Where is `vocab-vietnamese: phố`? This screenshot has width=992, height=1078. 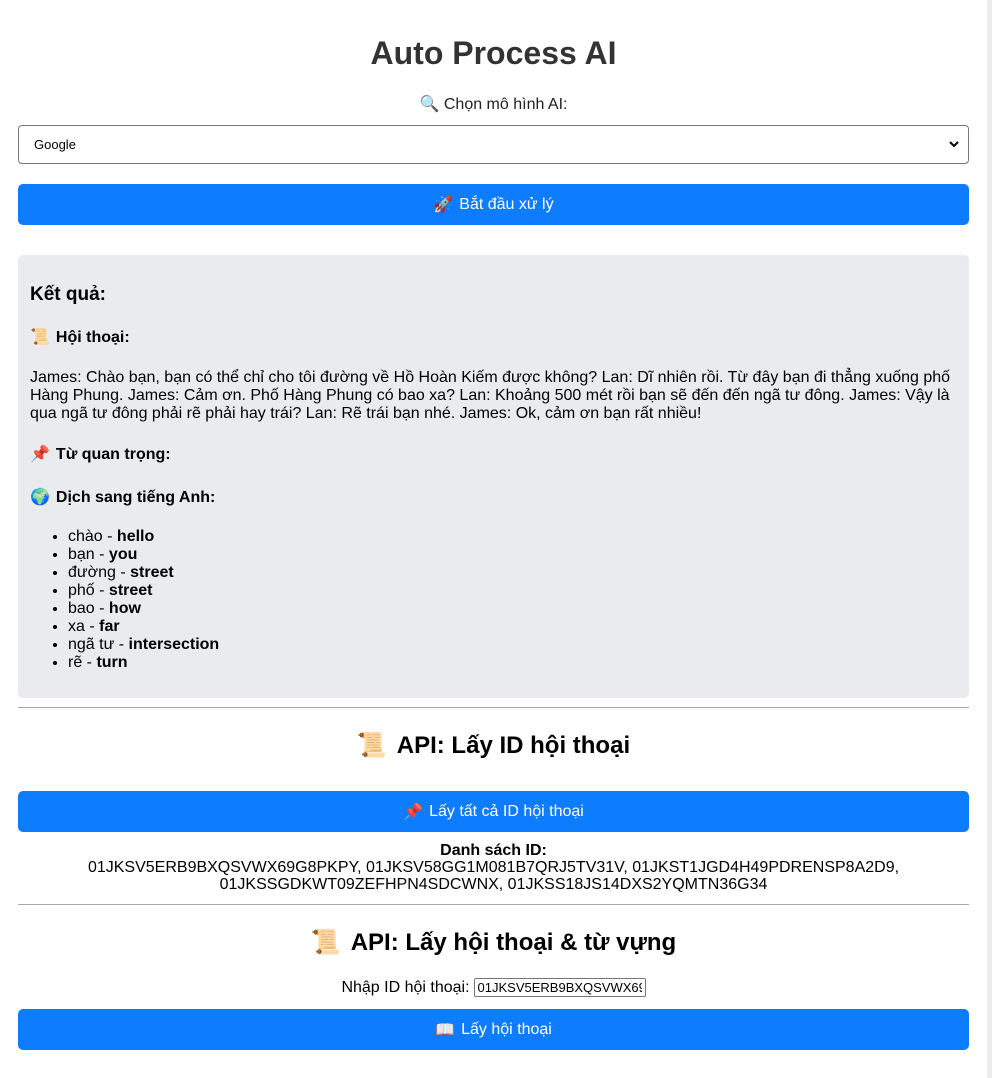
vocab-vietnamese: phố is located at coordinates (81, 590).